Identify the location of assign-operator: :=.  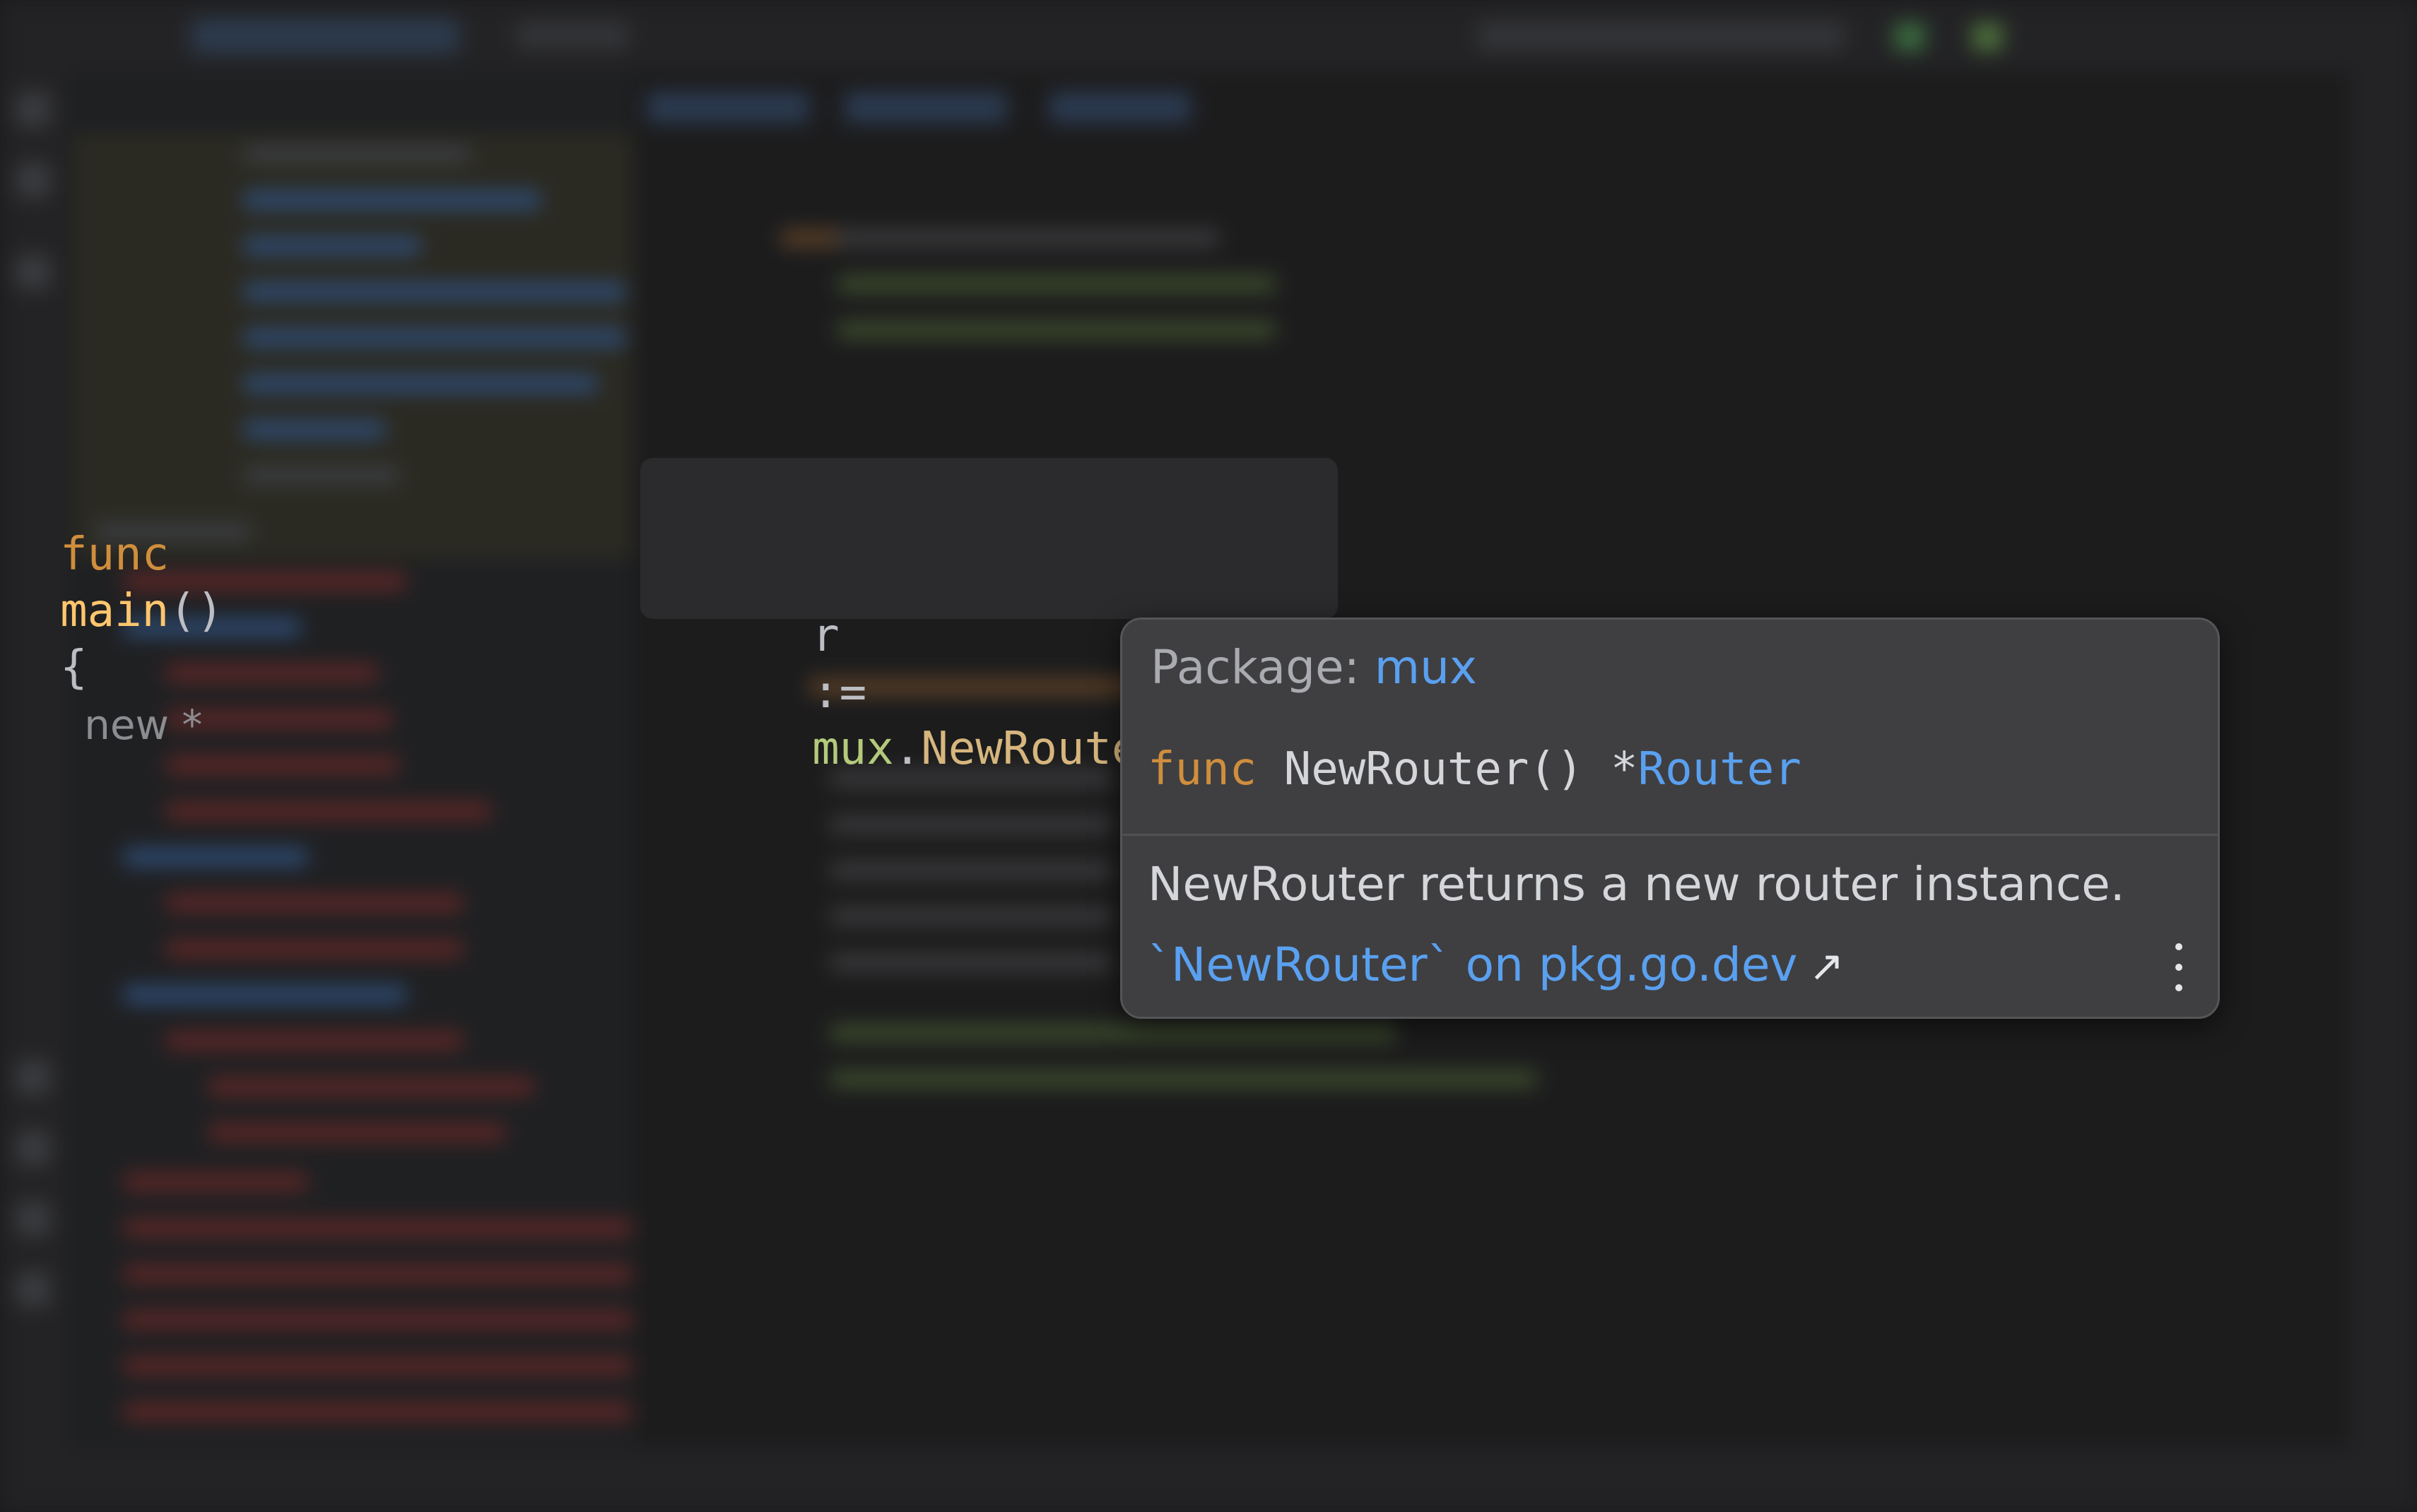
(840, 692).